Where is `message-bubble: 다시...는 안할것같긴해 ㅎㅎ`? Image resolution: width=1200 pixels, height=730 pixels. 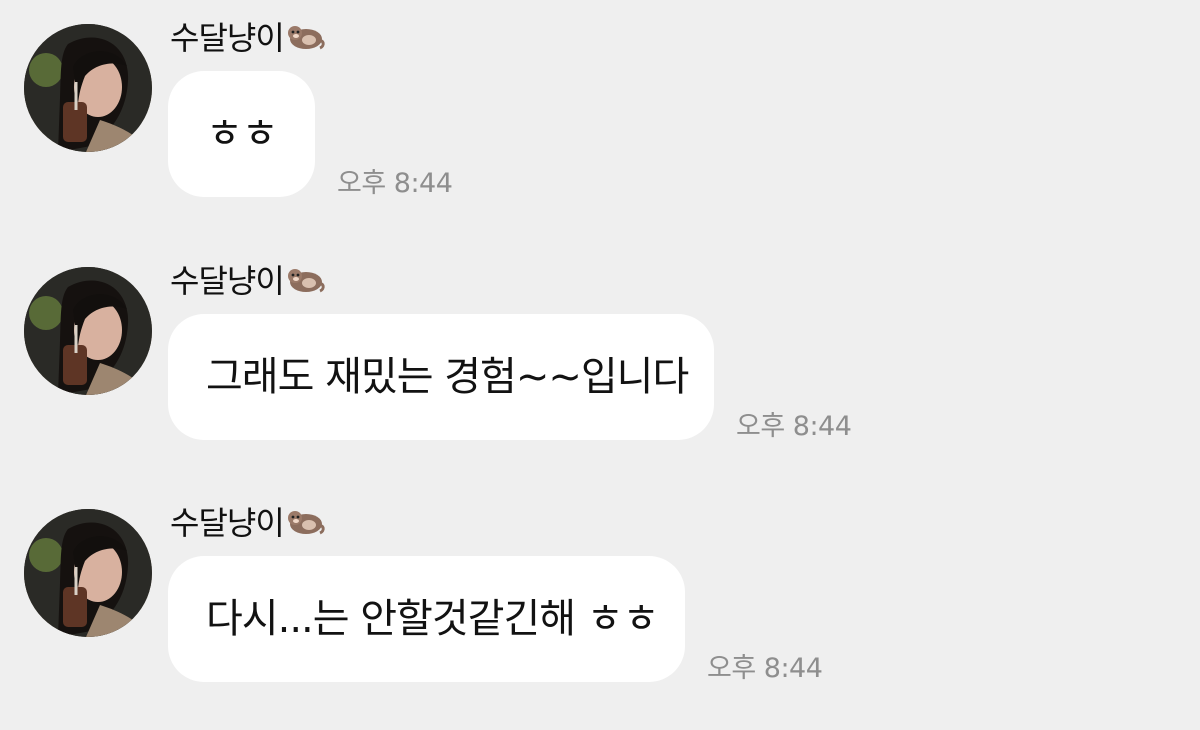 message-bubble: 다시...는 안할것같긴해 ㅎㅎ is located at coordinates (426, 619).